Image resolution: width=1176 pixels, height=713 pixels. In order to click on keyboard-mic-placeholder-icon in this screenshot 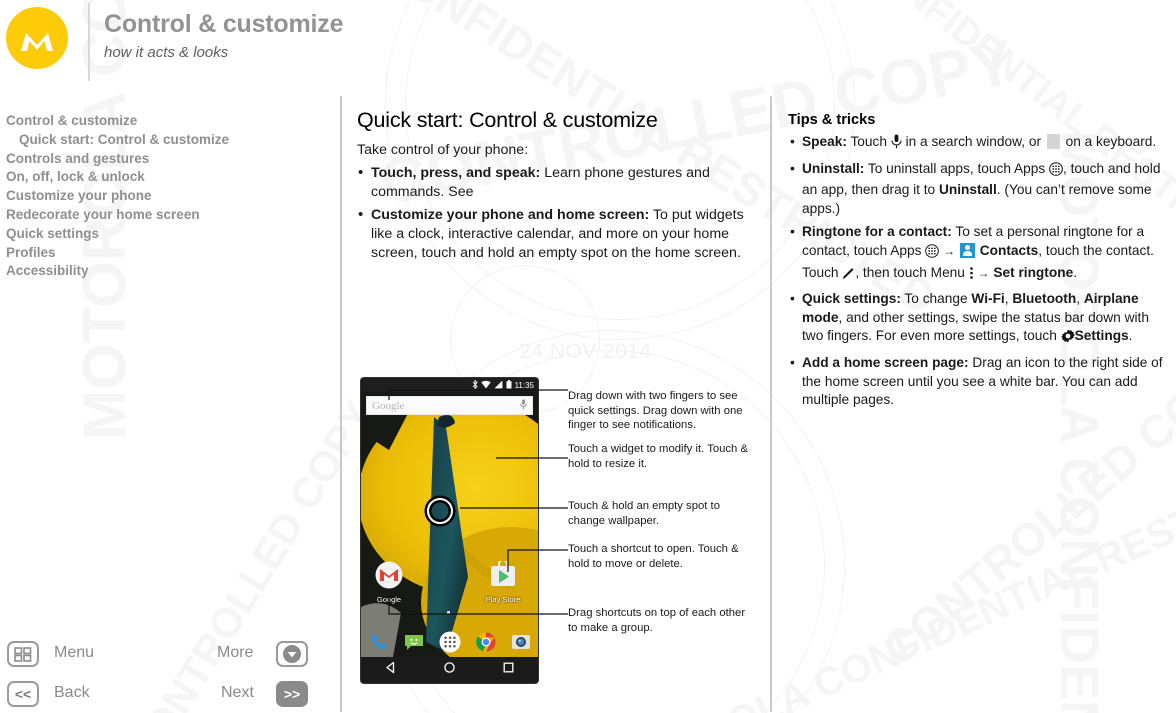, I will do `click(1053, 141)`.